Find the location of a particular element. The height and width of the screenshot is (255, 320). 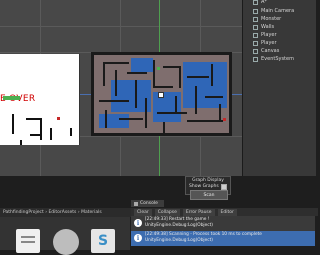

clear-button: Clear is located at coordinates (143, 212).